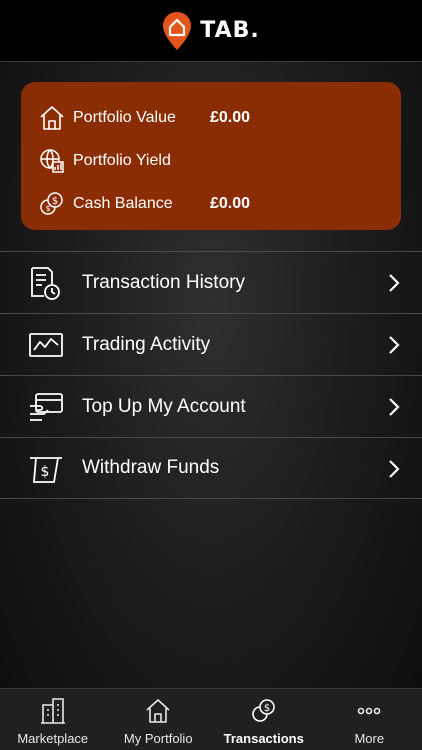  What do you see at coordinates (45, 283) in the screenshot?
I see `document-clock-icon` at bounding box center [45, 283].